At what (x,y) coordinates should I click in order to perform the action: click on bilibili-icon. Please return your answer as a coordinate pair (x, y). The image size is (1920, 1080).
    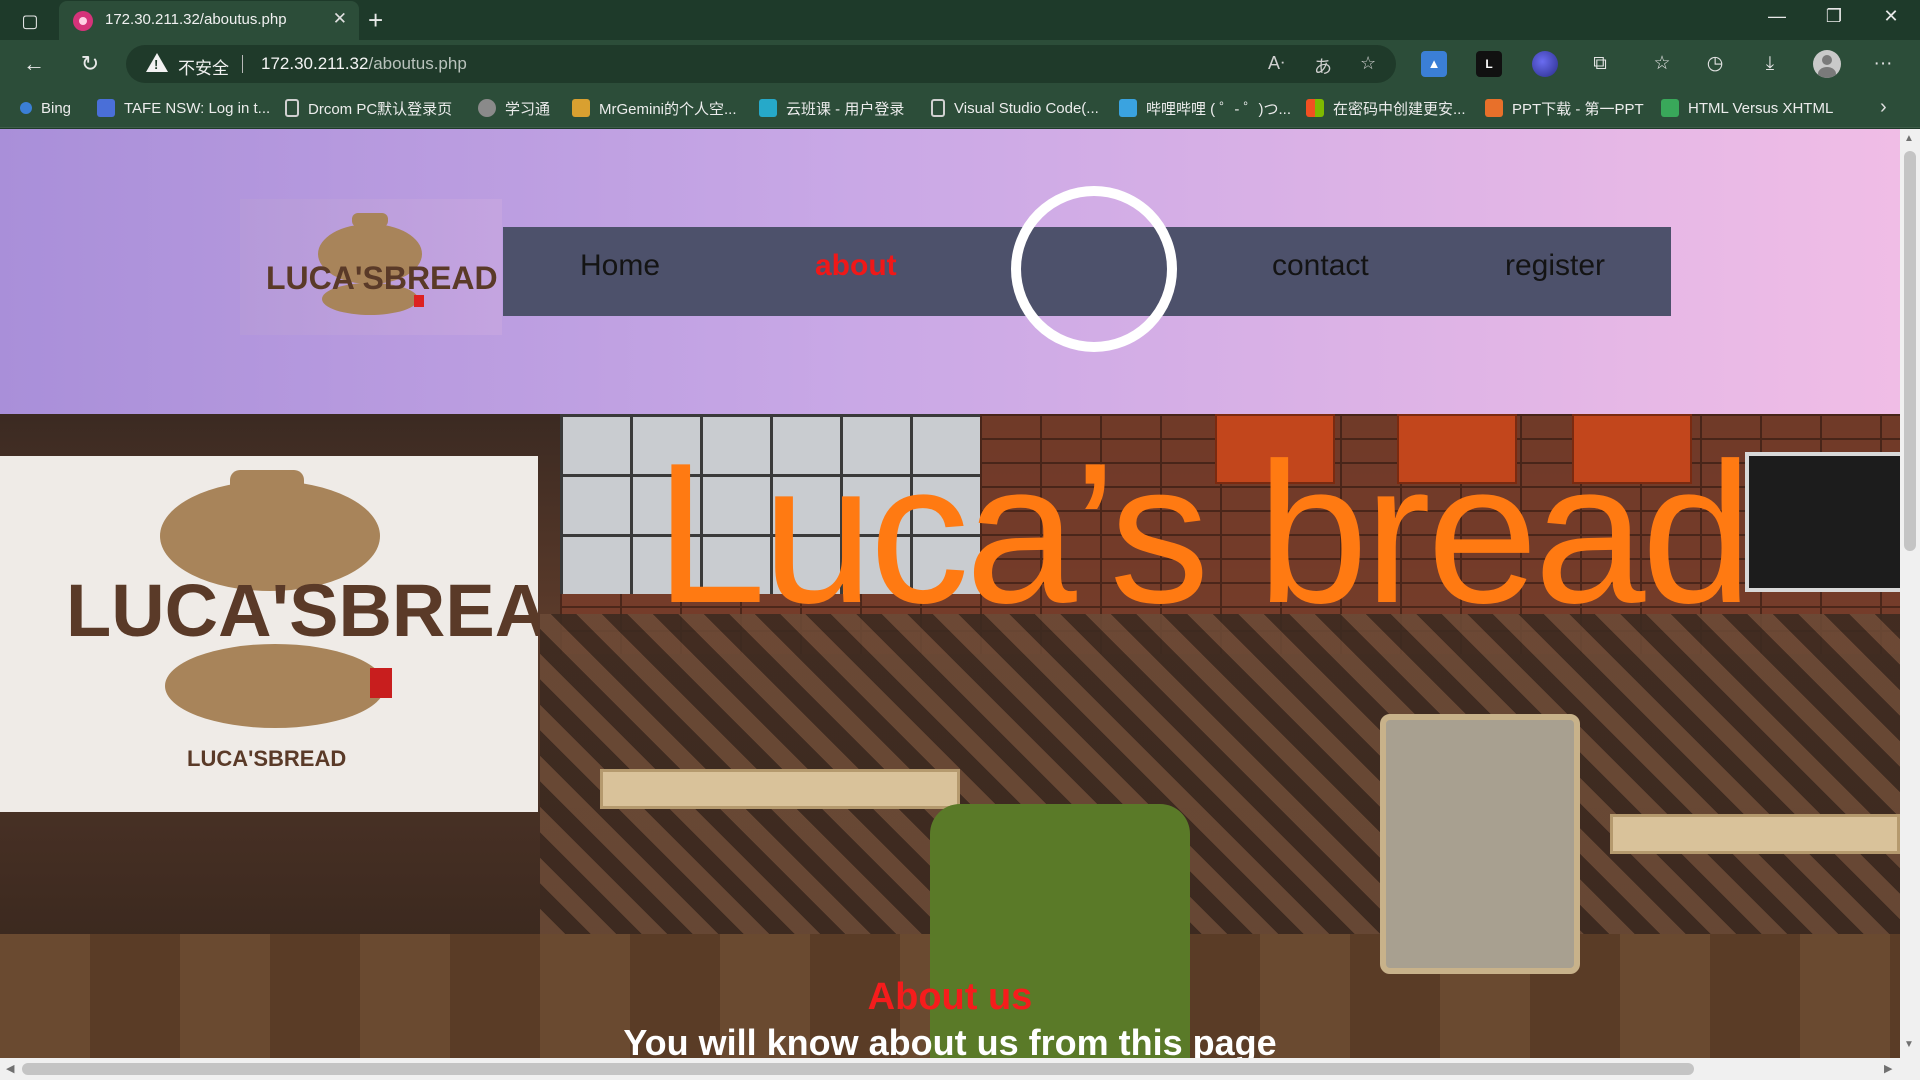
    Looking at the image, I should click on (1128, 108).